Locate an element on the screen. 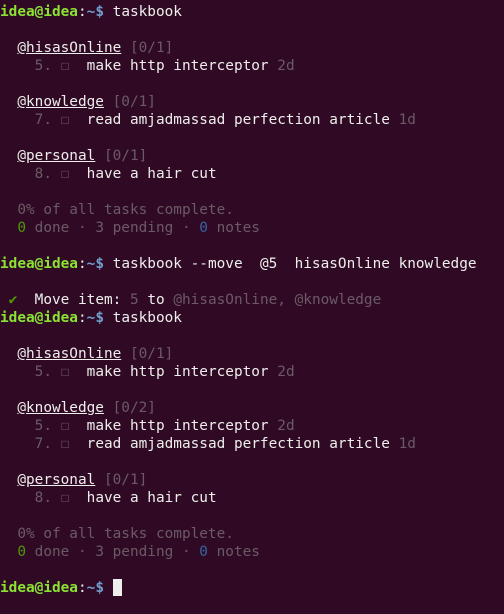 This screenshot has height=614, width=504. board-header: @knowledge [0/1] is located at coordinates (252, 102).